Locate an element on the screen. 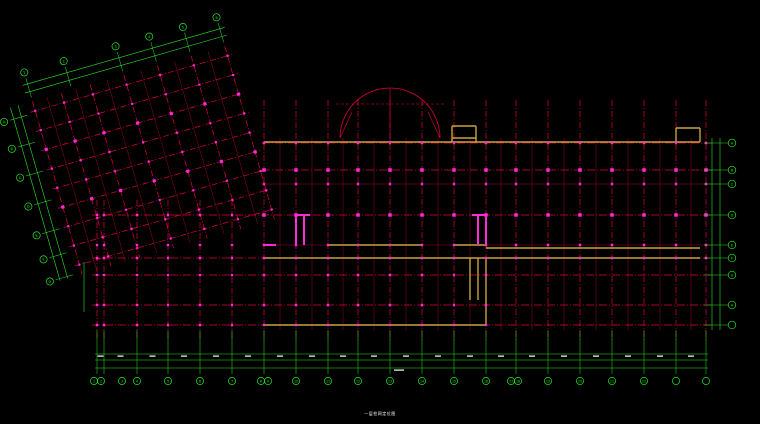  axis-bubble-label: H is located at coordinates (732, 305).